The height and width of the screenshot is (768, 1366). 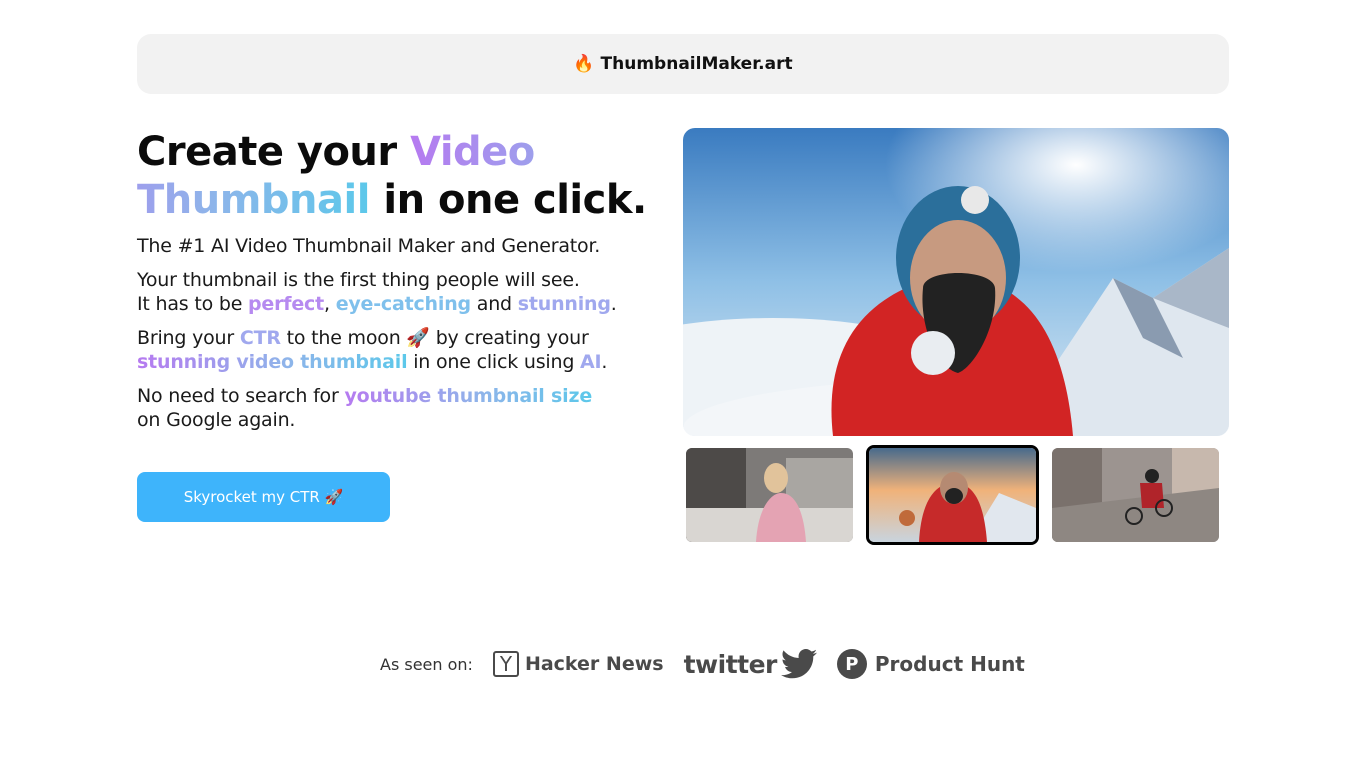 What do you see at coordinates (188, 338) in the screenshot?
I see `p3-pre: Bring your` at bounding box center [188, 338].